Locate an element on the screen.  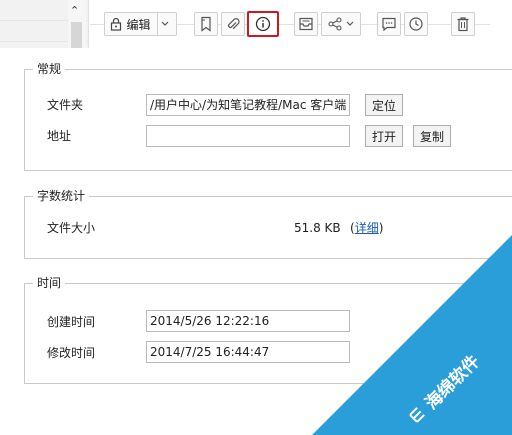
modified-time-field: 2014/7/25 16:44:47 is located at coordinates (248, 352).